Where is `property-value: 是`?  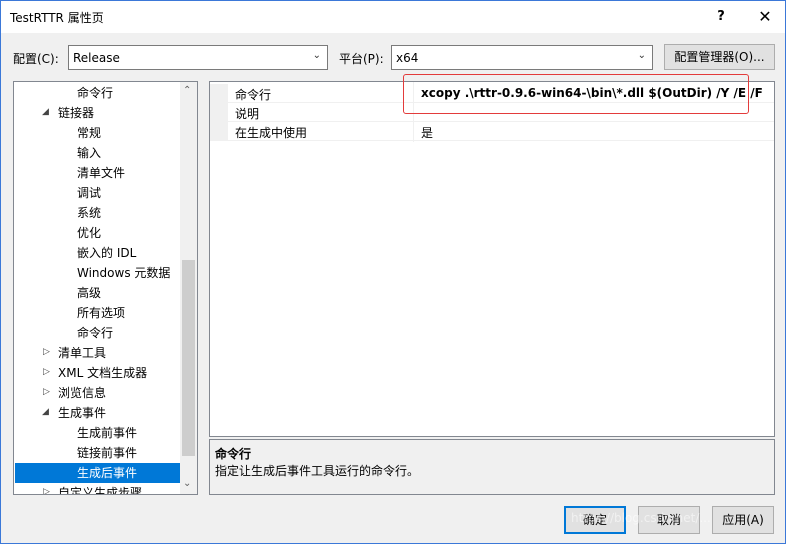
property-value: 是 is located at coordinates (427, 132).